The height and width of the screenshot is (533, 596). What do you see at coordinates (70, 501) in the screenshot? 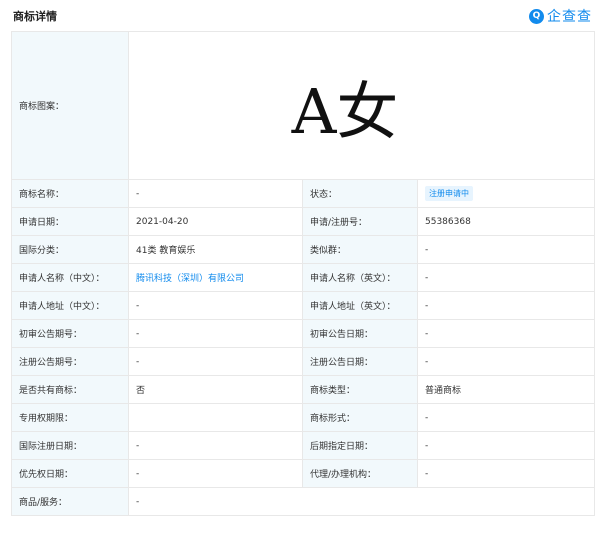
I see `field-label: 商品/服务：` at bounding box center [70, 501].